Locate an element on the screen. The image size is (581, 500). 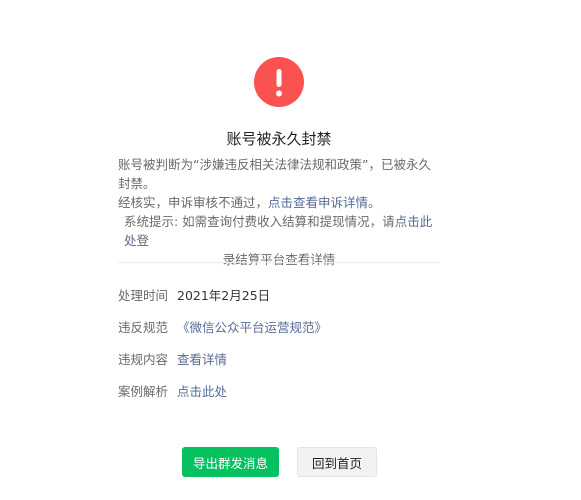
back-home-button: 回到首页 is located at coordinates (337, 462).